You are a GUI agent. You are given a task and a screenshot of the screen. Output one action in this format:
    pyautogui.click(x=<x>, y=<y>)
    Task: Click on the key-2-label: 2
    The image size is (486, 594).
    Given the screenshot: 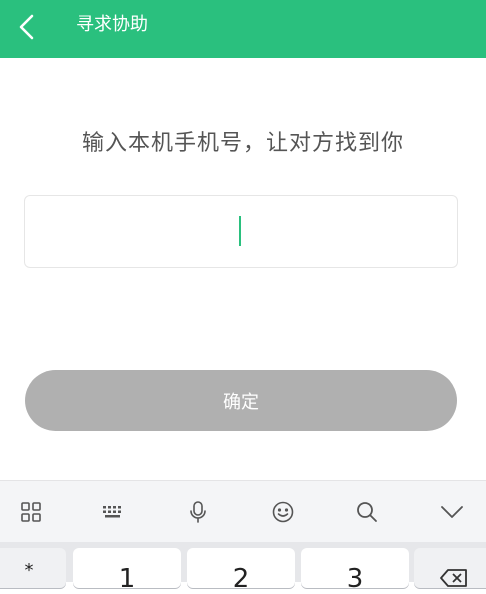 What is the action you would take?
    pyautogui.click(x=241, y=579)
    